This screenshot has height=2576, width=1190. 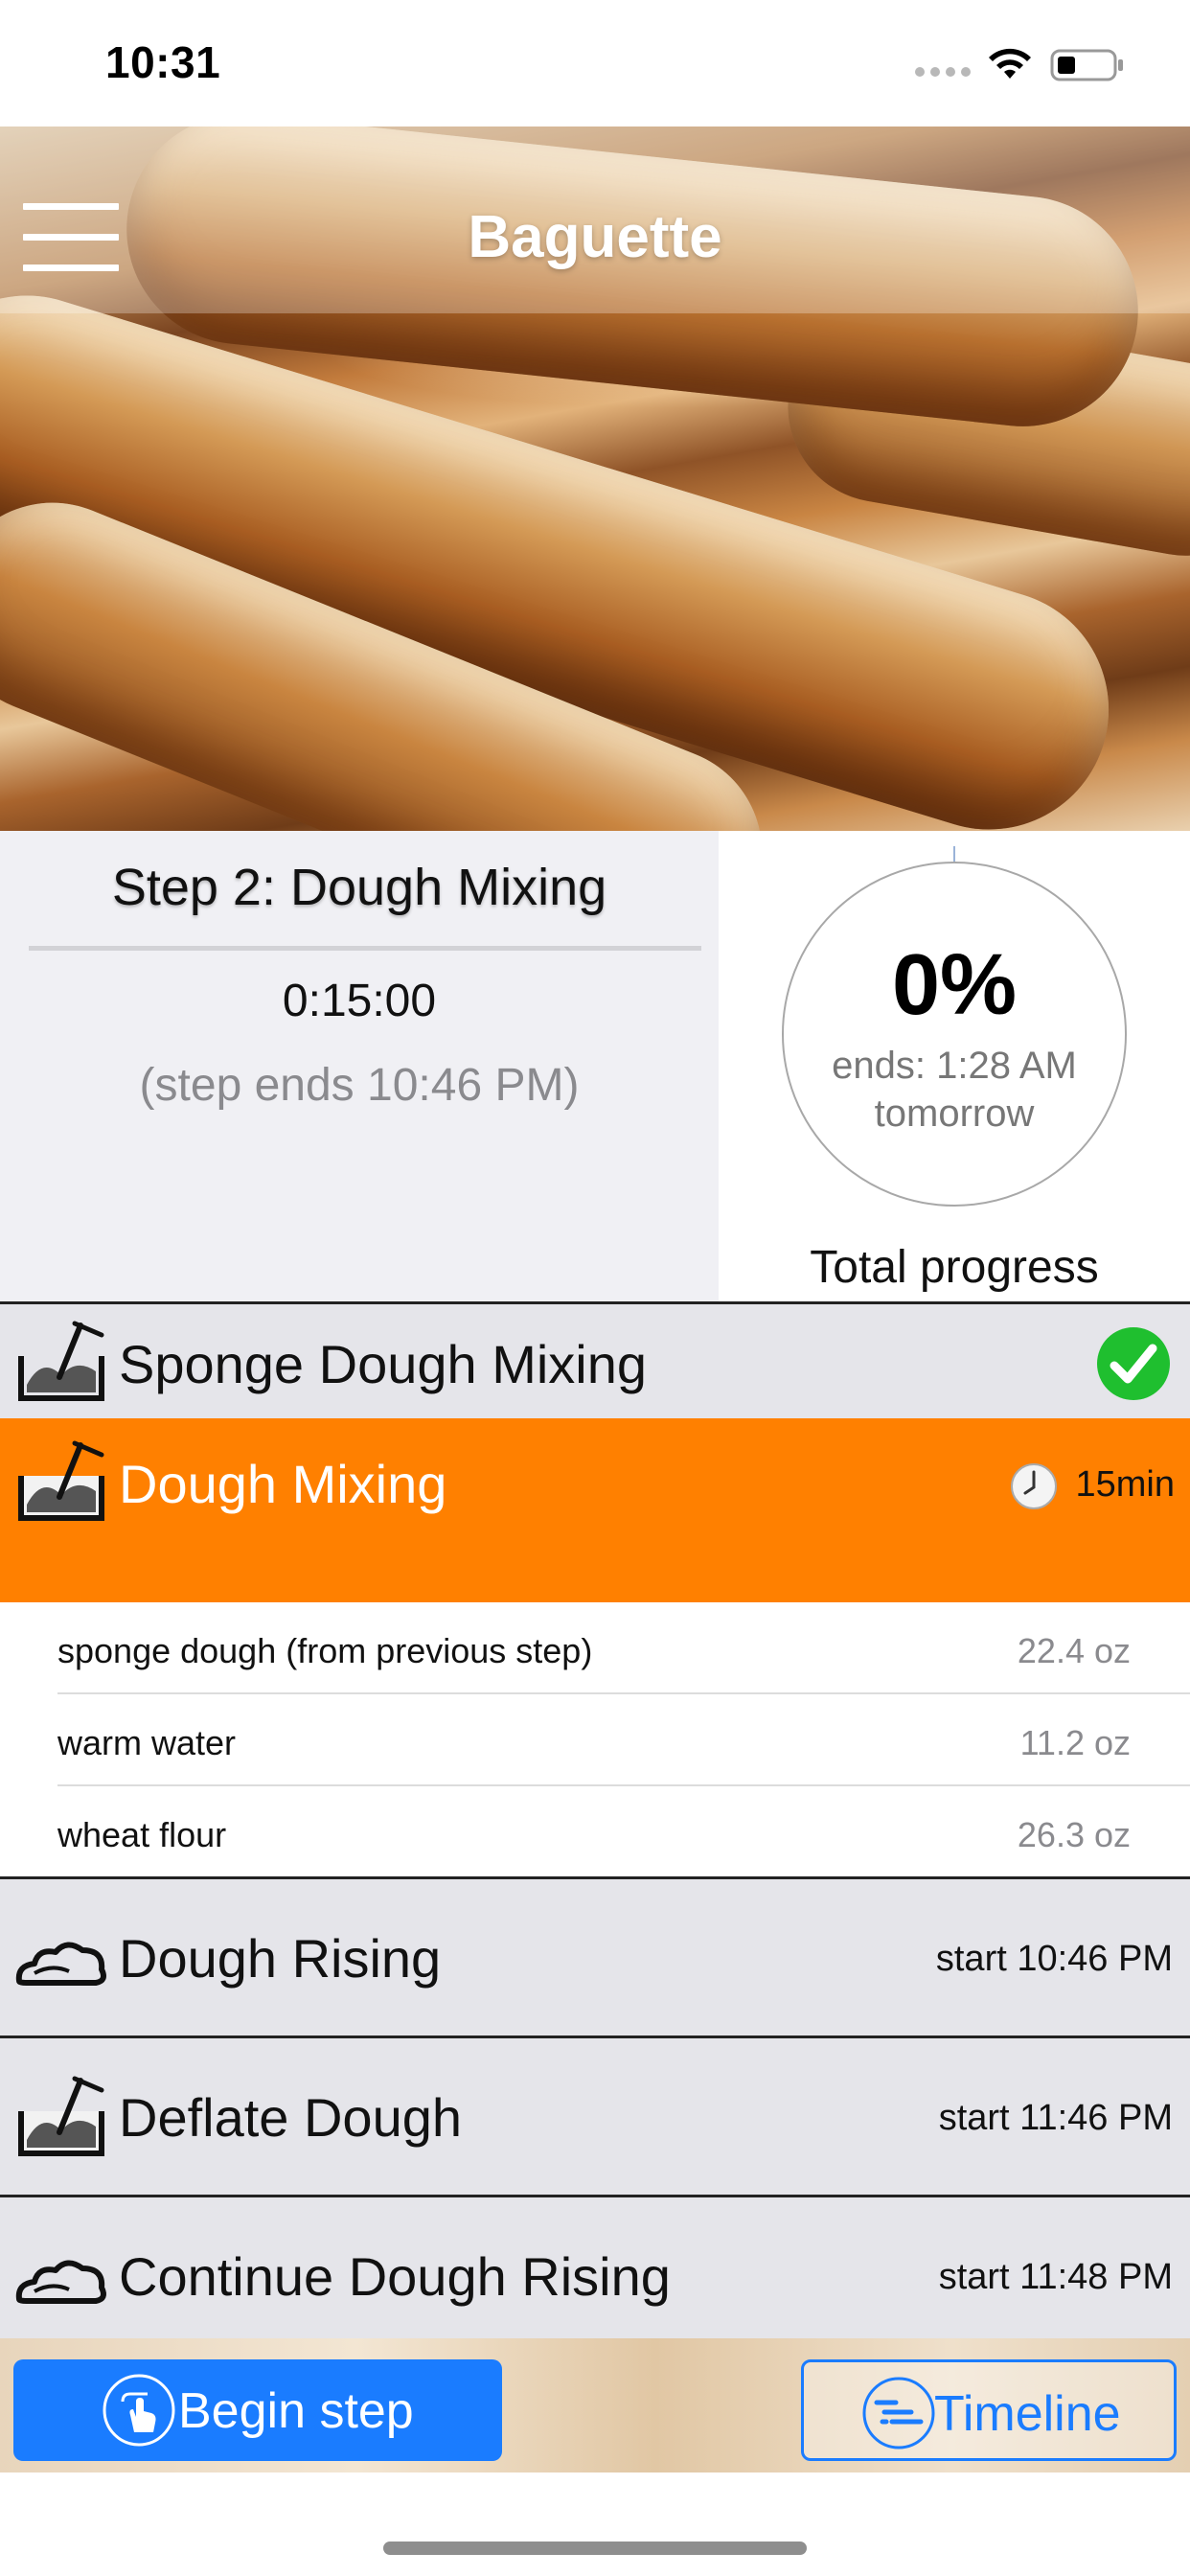 What do you see at coordinates (955, 1267) in the screenshot?
I see `progress-label: Total progress` at bounding box center [955, 1267].